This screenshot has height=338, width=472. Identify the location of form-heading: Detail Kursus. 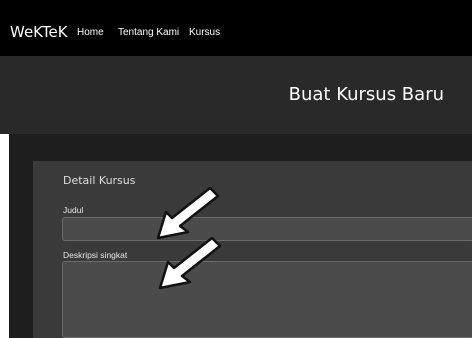
(99, 180).